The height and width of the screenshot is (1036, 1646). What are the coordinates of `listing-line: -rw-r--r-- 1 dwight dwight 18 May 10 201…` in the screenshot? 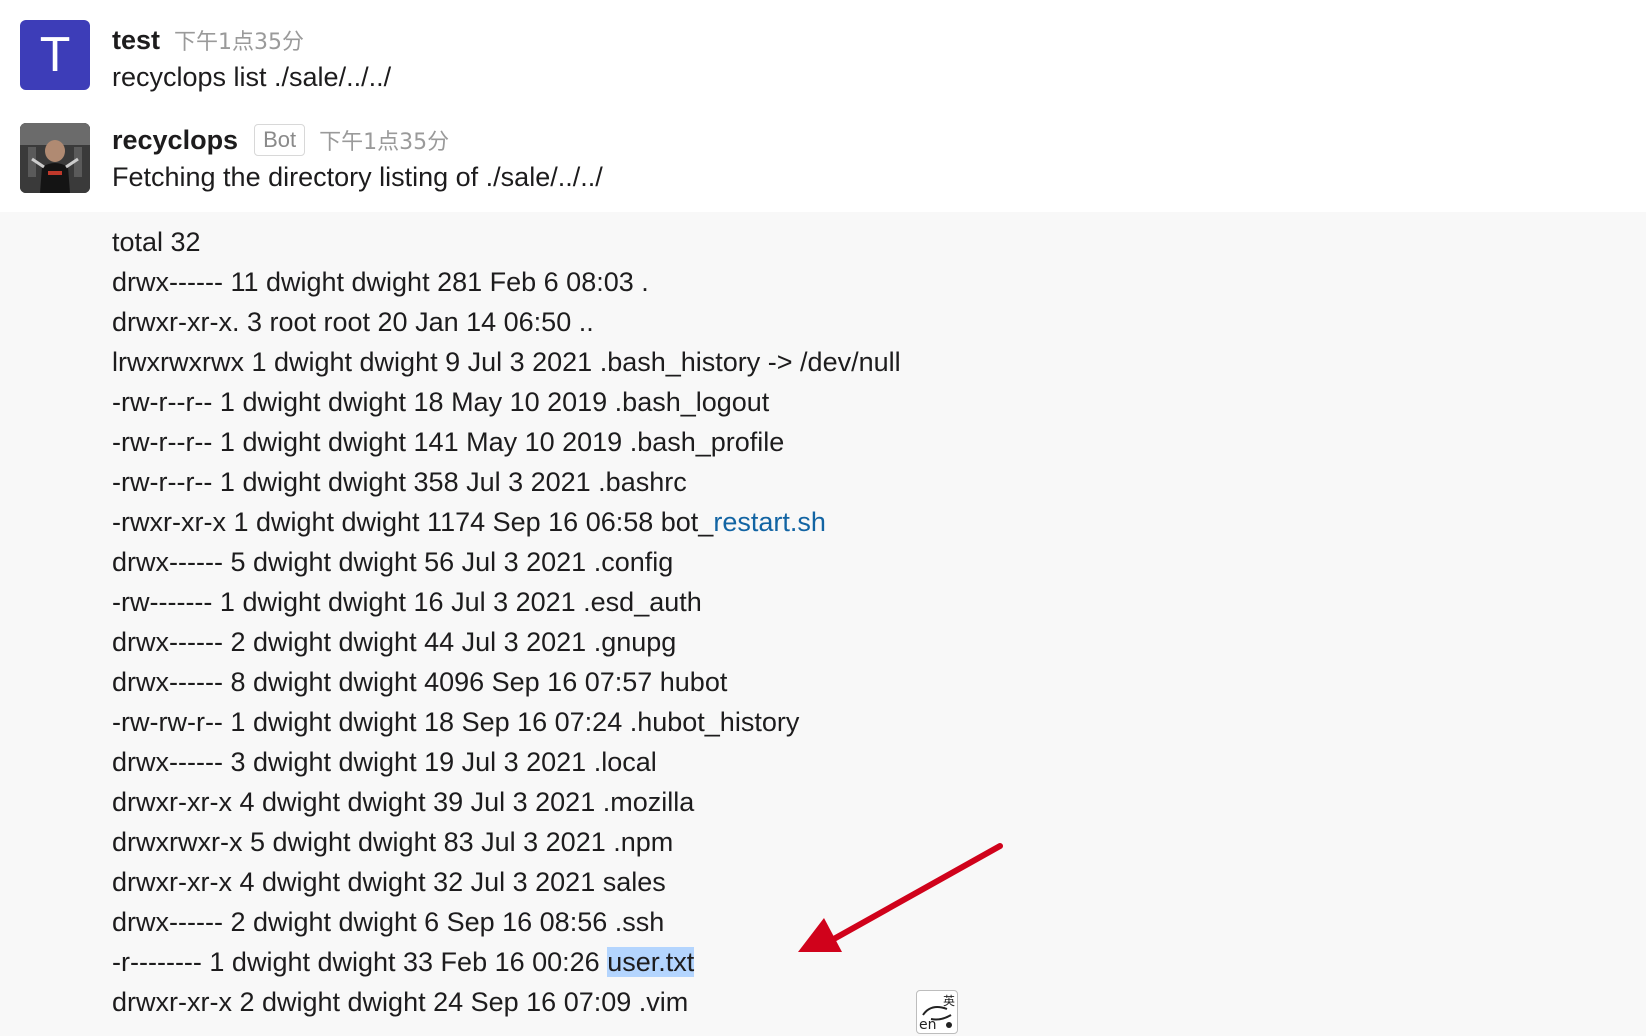 It's located at (441, 402).